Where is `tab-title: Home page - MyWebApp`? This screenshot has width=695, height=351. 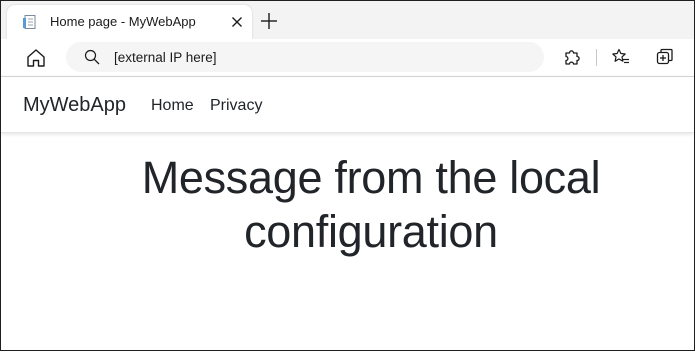
tab-title: Home page - MyWebApp is located at coordinates (123, 21).